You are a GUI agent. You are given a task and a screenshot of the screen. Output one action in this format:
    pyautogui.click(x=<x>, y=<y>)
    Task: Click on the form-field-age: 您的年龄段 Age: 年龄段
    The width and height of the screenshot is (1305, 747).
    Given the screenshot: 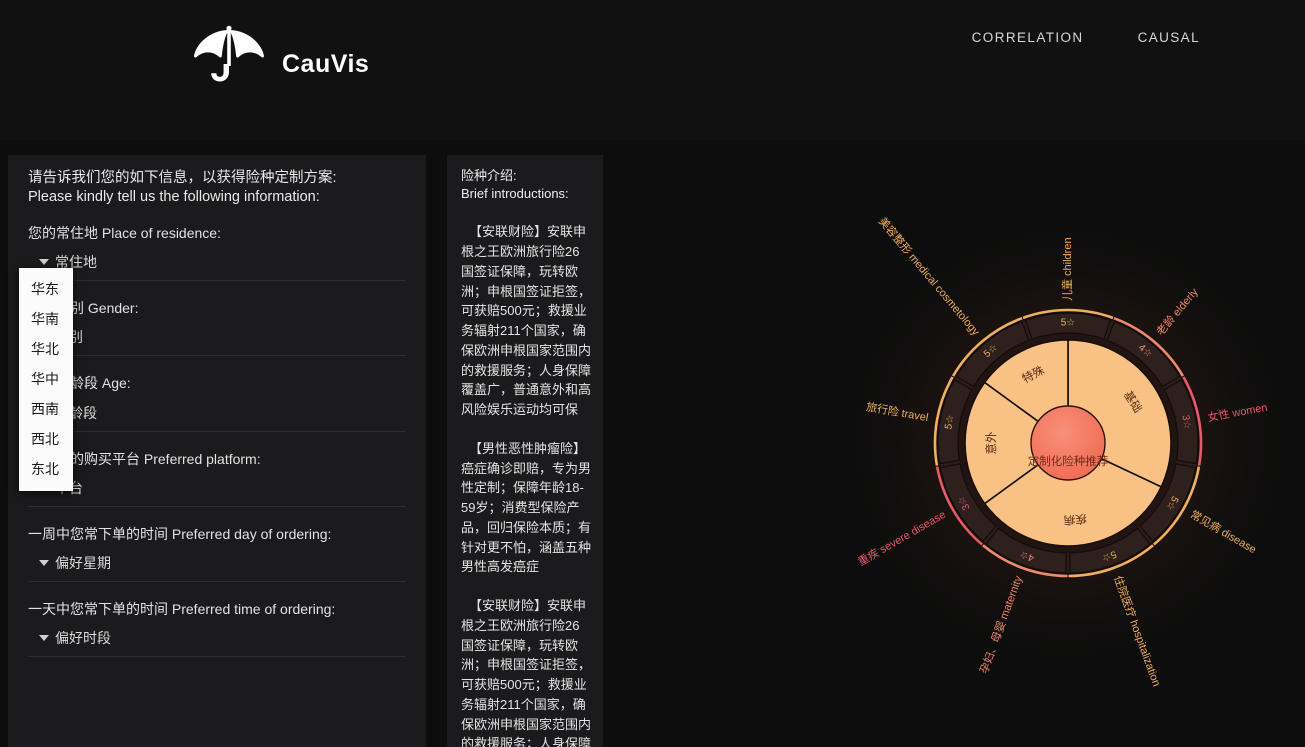 What is the action you would take?
    pyautogui.click(x=217, y=403)
    